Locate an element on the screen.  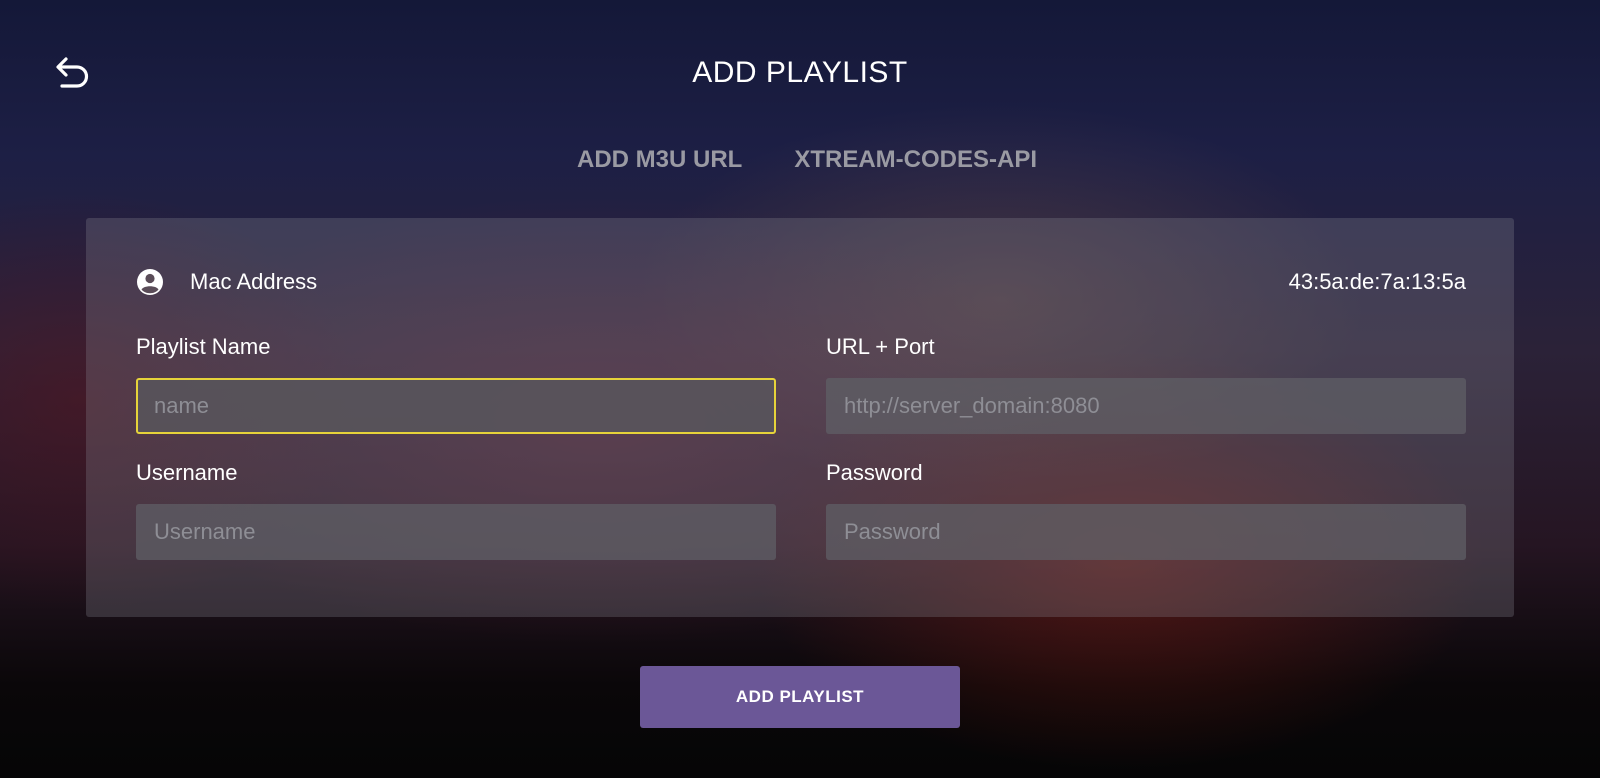
url-port-field: URL + Port is located at coordinates (1146, 383).